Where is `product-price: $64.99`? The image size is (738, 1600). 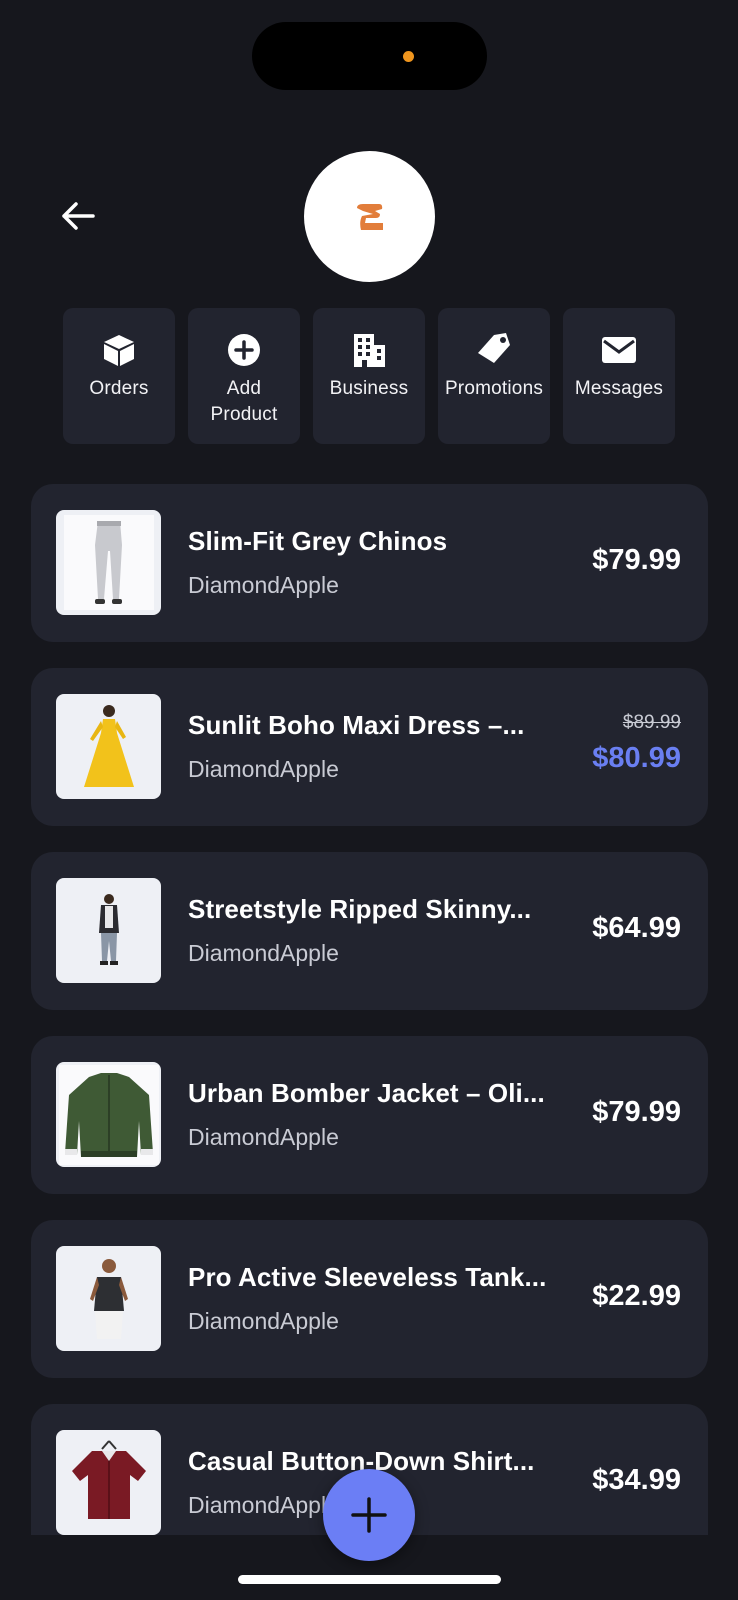 product-price: $64.99 is located at coordinates (636, 928).